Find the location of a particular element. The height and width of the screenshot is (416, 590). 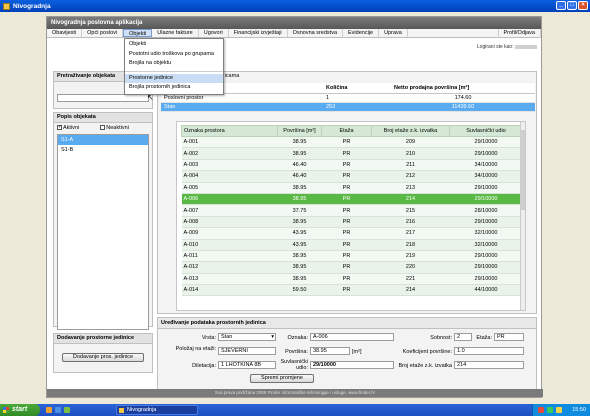

start-button: start is located at coordinates (20, 410).